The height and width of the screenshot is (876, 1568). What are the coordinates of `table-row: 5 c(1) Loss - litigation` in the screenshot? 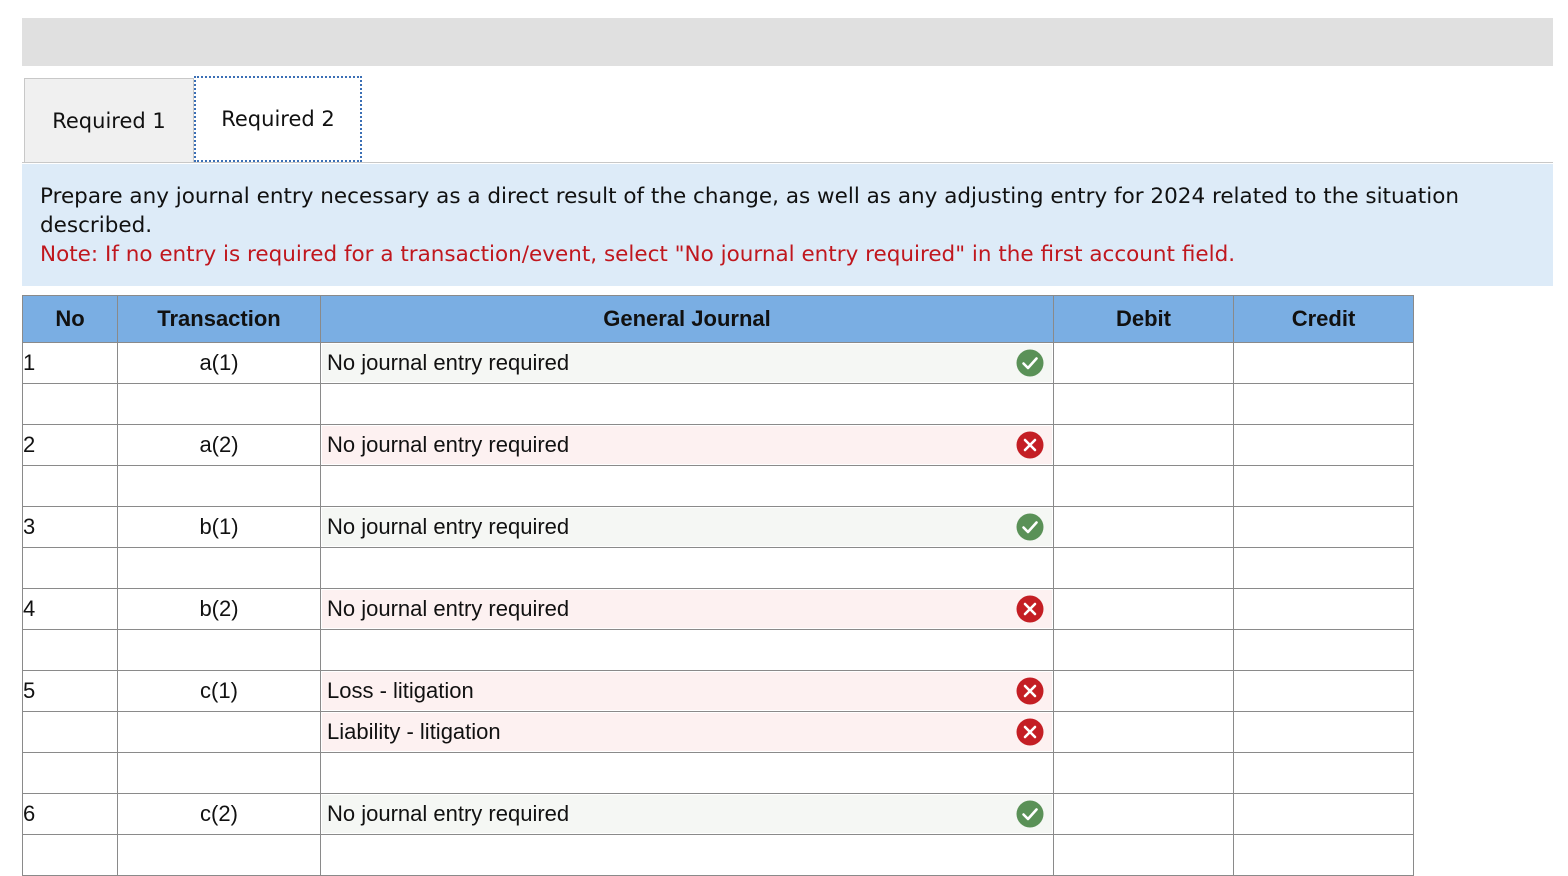 It's located at (718, 691).